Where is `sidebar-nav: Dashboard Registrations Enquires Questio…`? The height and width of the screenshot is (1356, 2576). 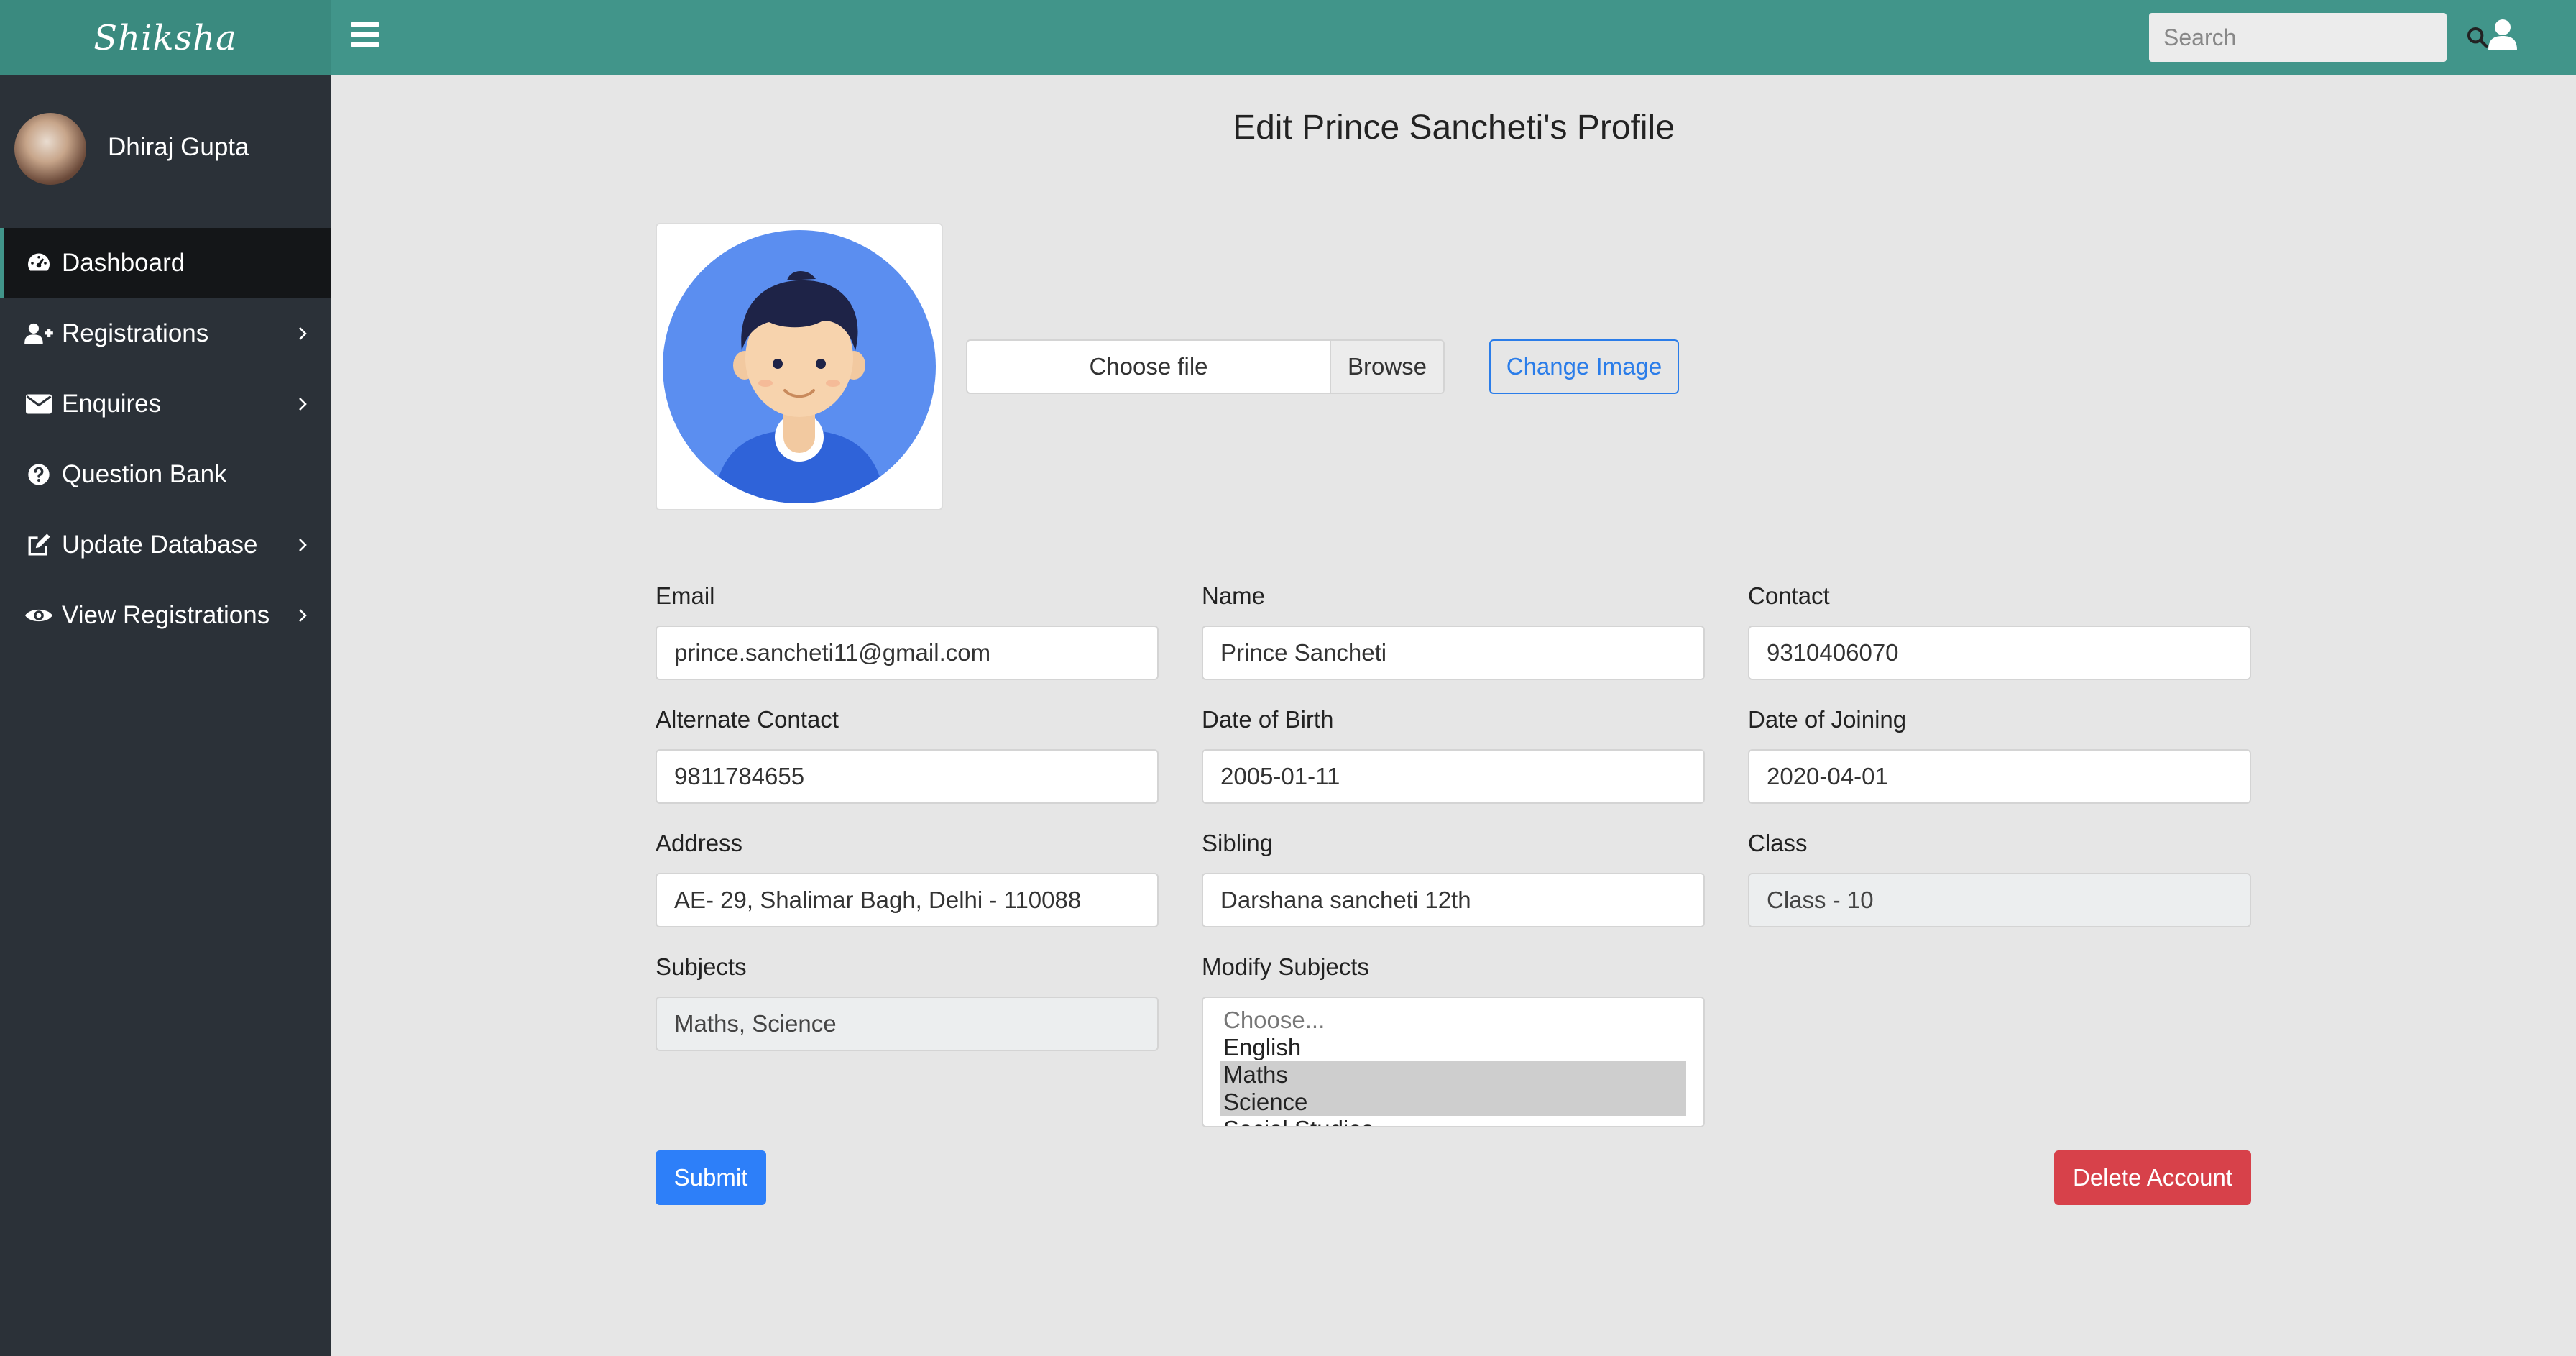 sidebar-nav: Dashboard Registrations Enquires Questio… is located at coordinates (165, 440).